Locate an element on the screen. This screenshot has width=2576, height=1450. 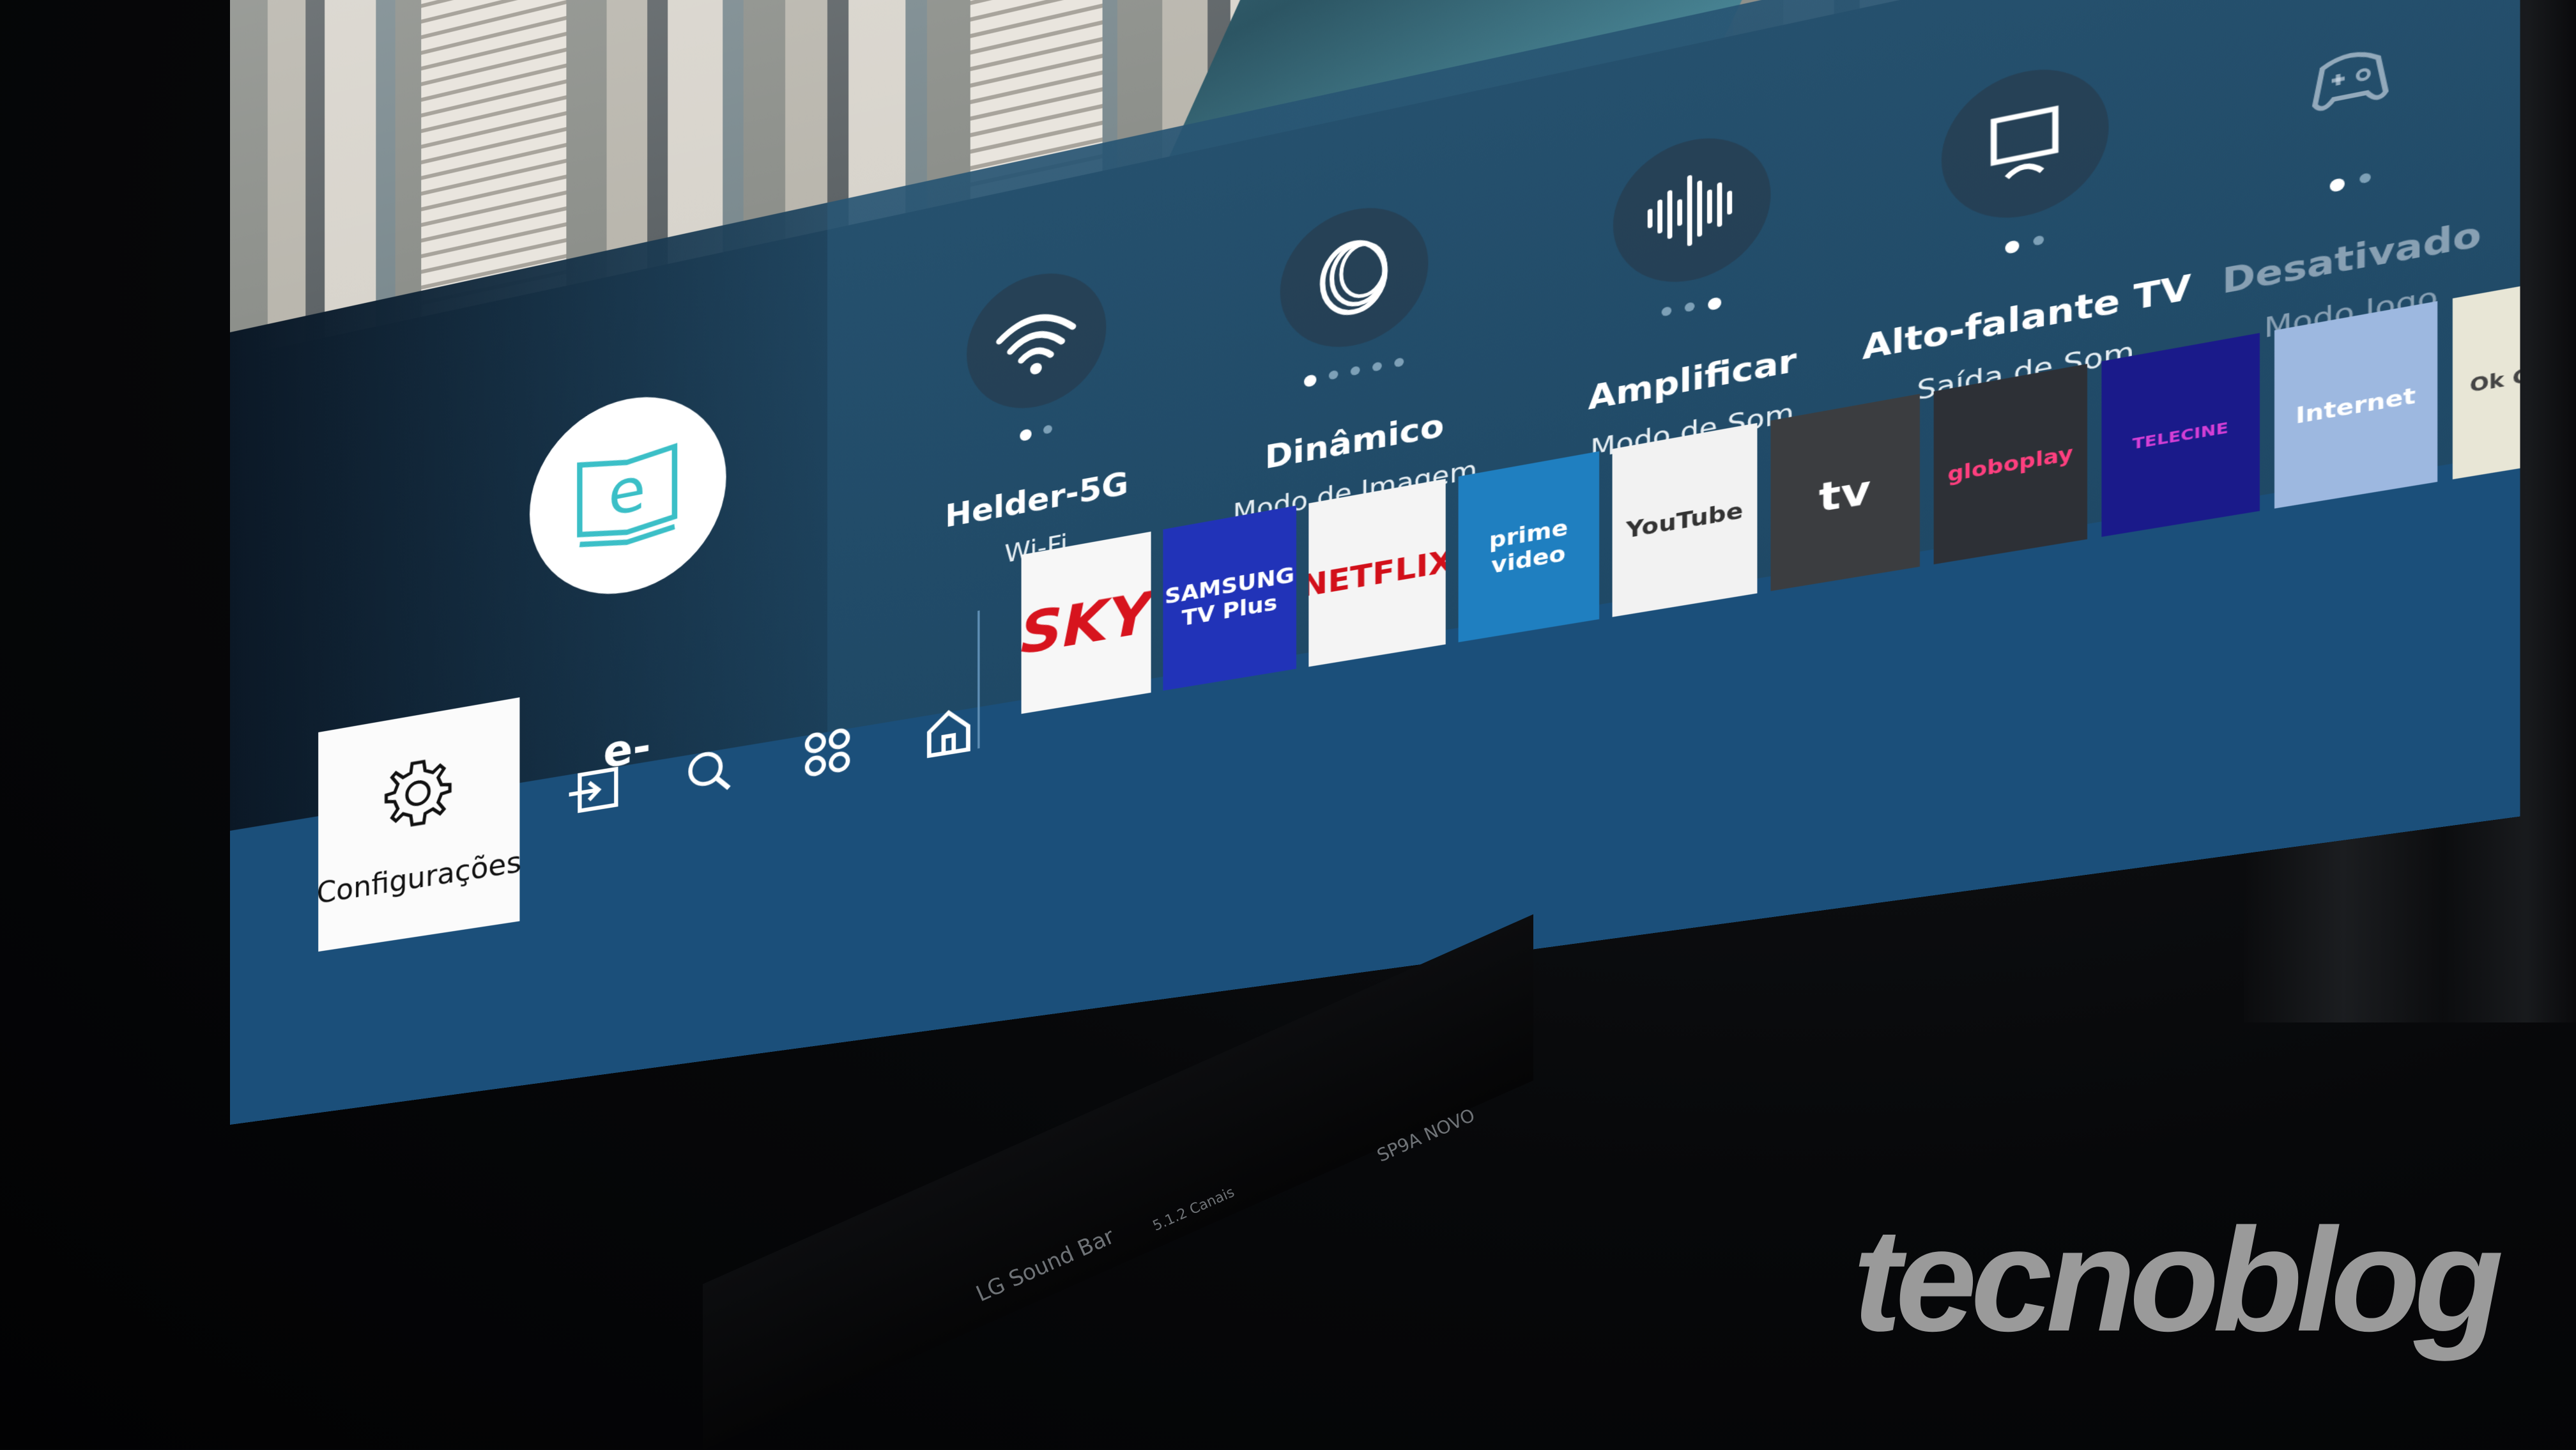
app-tile-apple-tv: tv is located at coordinates (1845, 493).